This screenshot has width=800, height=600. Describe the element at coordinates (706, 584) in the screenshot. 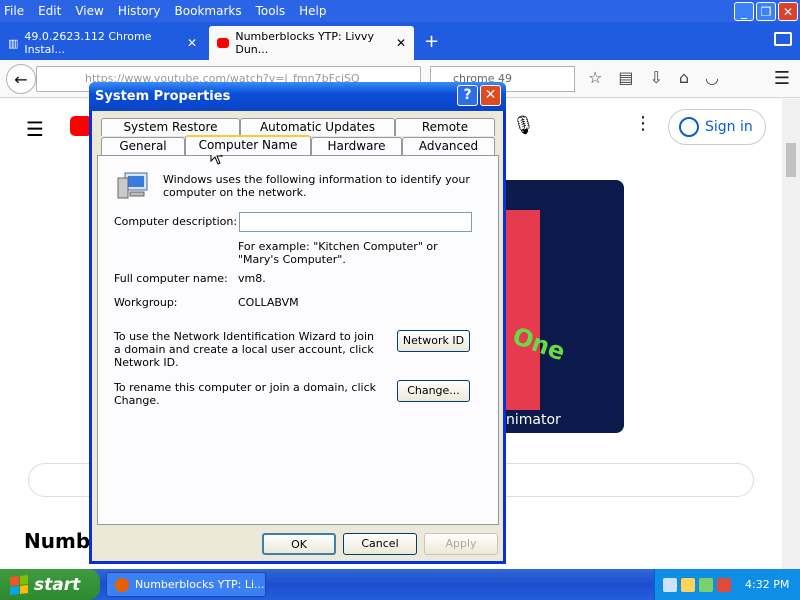

I see `tray-icon-refresh` at that location.